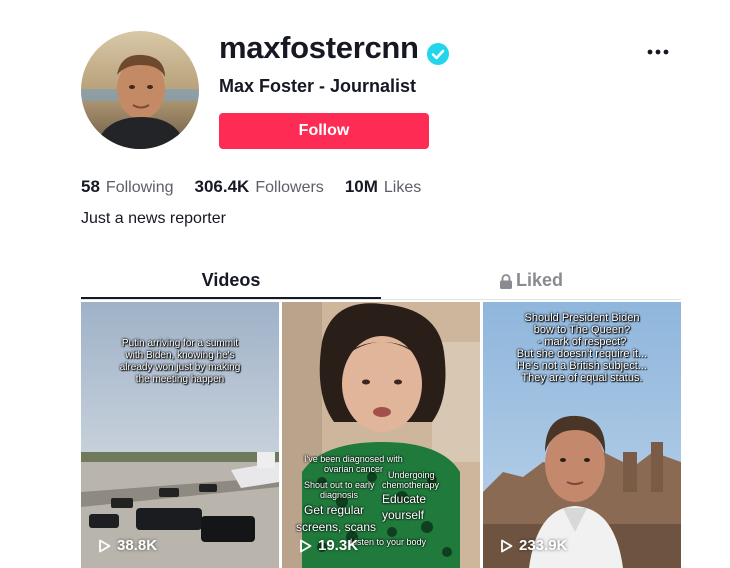 This screenshot has width=730, height=568. What do you see at coordinates (582, 378) in the screenshot?
I see `caption-line: They are of equal status.` at bounding box center [582, 378].